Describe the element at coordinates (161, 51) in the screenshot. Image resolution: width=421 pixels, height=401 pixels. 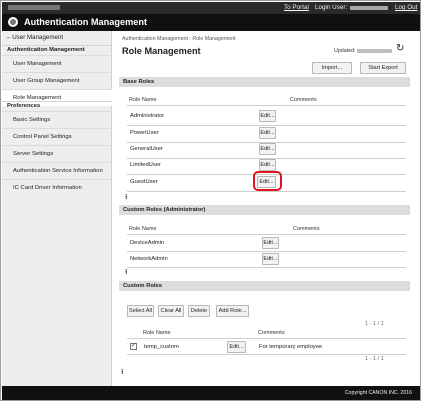
I see `page-title: Role Management` at that location.